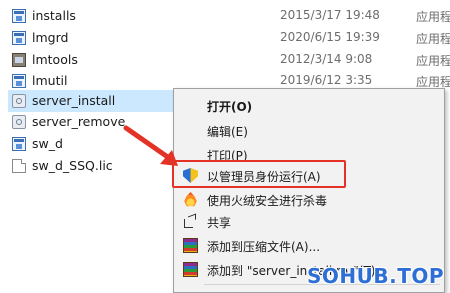 This screenshot has width=450, height=293. Describe the element at coordinates (375, 276) in the screenshot. I see `watermark: SOHUB.TOP` at that location.